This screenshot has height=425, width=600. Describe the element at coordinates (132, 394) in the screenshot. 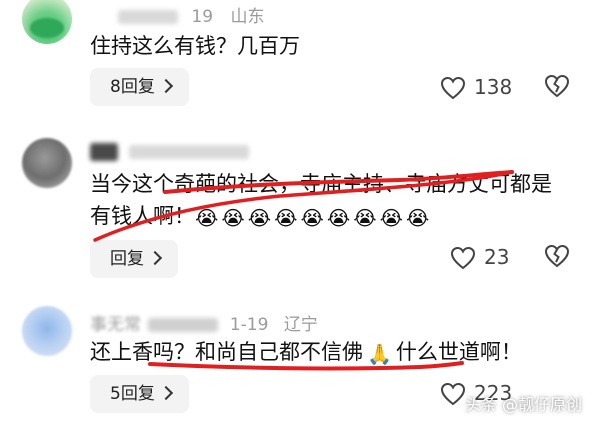

I see `reply-label: 5回复` at that location.